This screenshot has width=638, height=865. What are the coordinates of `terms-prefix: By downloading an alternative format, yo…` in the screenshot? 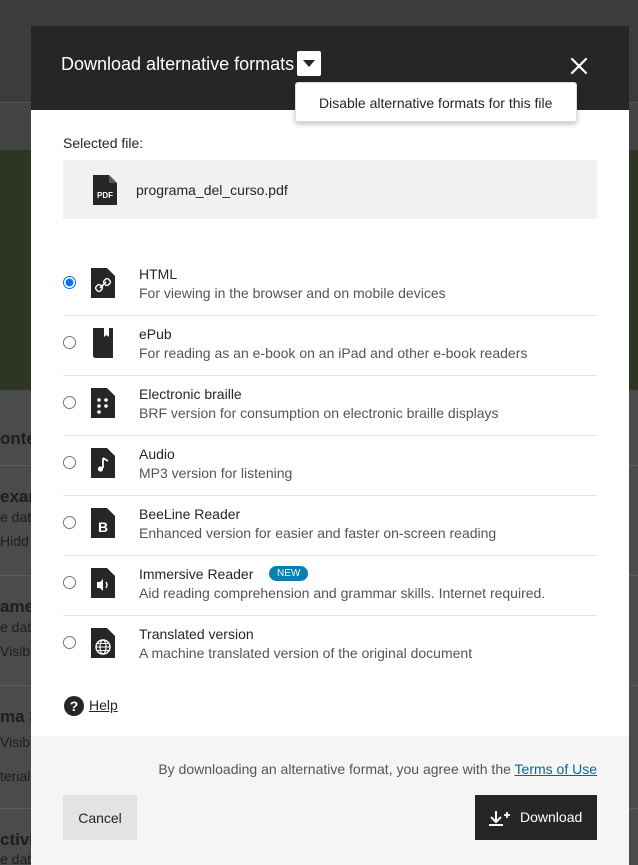 It's located at (334, 769).